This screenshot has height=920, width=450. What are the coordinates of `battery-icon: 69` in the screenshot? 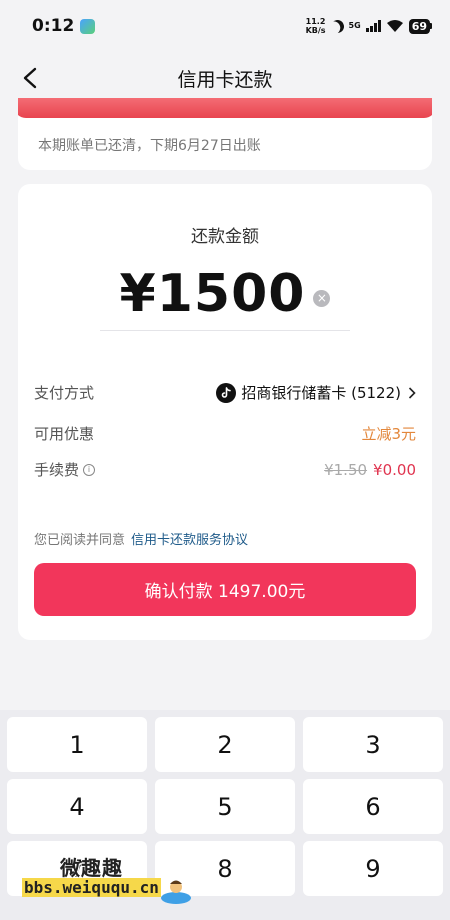 It's located at (420, 26).